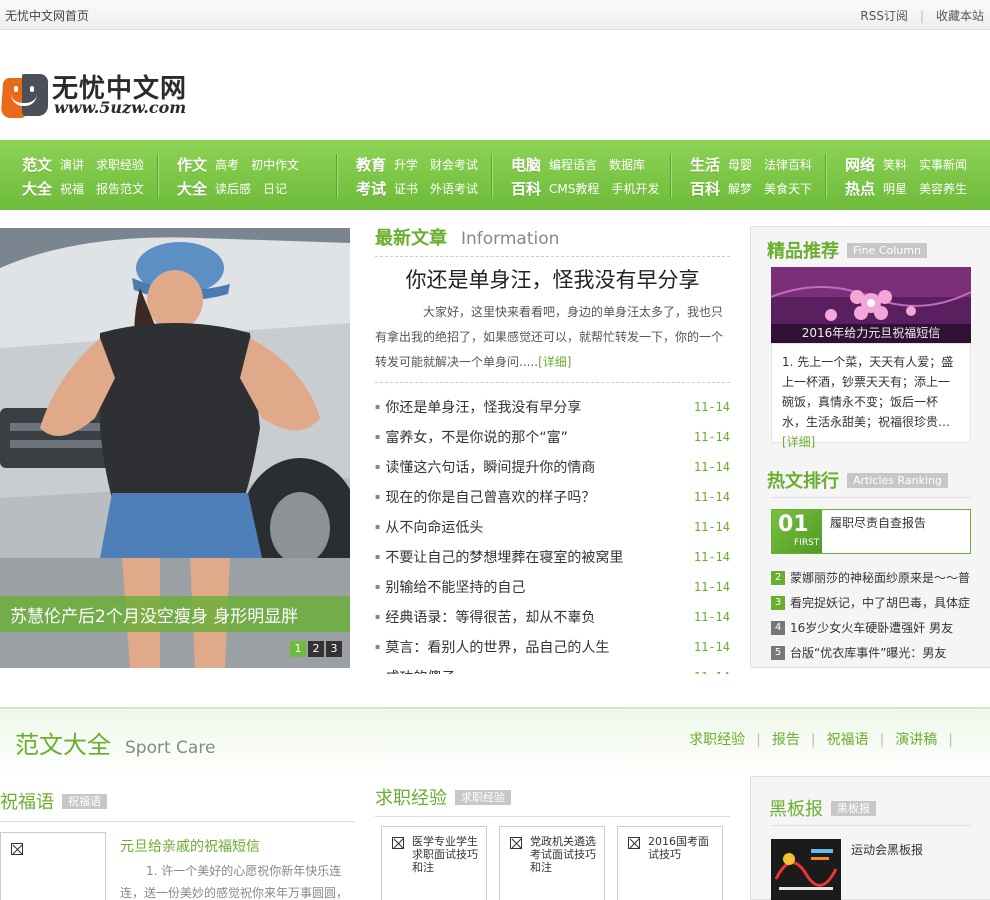 The height and width of the screenshot is (900, 990). What do you see at coordinates (871, 305) in the screenshot?
I see `picks-image: 2016年给力元旦祝福短信` at bounding box center [871, 305].